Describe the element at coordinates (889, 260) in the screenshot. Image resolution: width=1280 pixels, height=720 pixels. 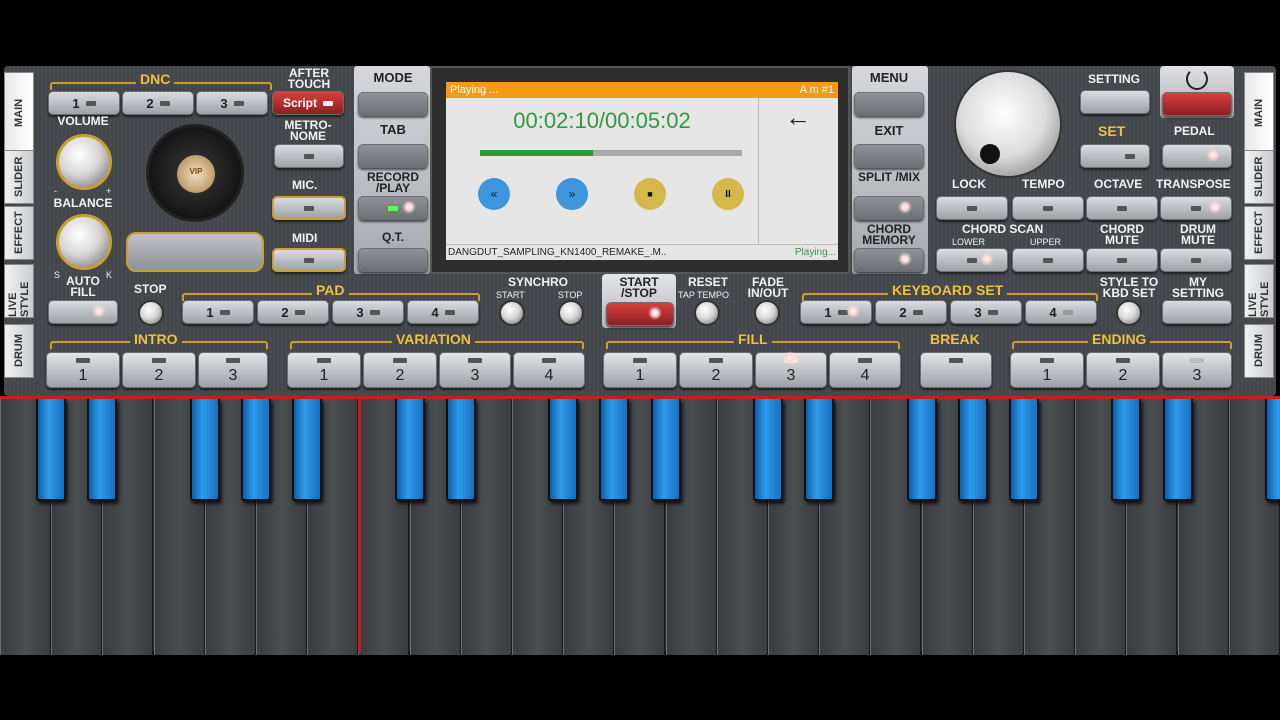
I see `chord-memory-button` at that location.